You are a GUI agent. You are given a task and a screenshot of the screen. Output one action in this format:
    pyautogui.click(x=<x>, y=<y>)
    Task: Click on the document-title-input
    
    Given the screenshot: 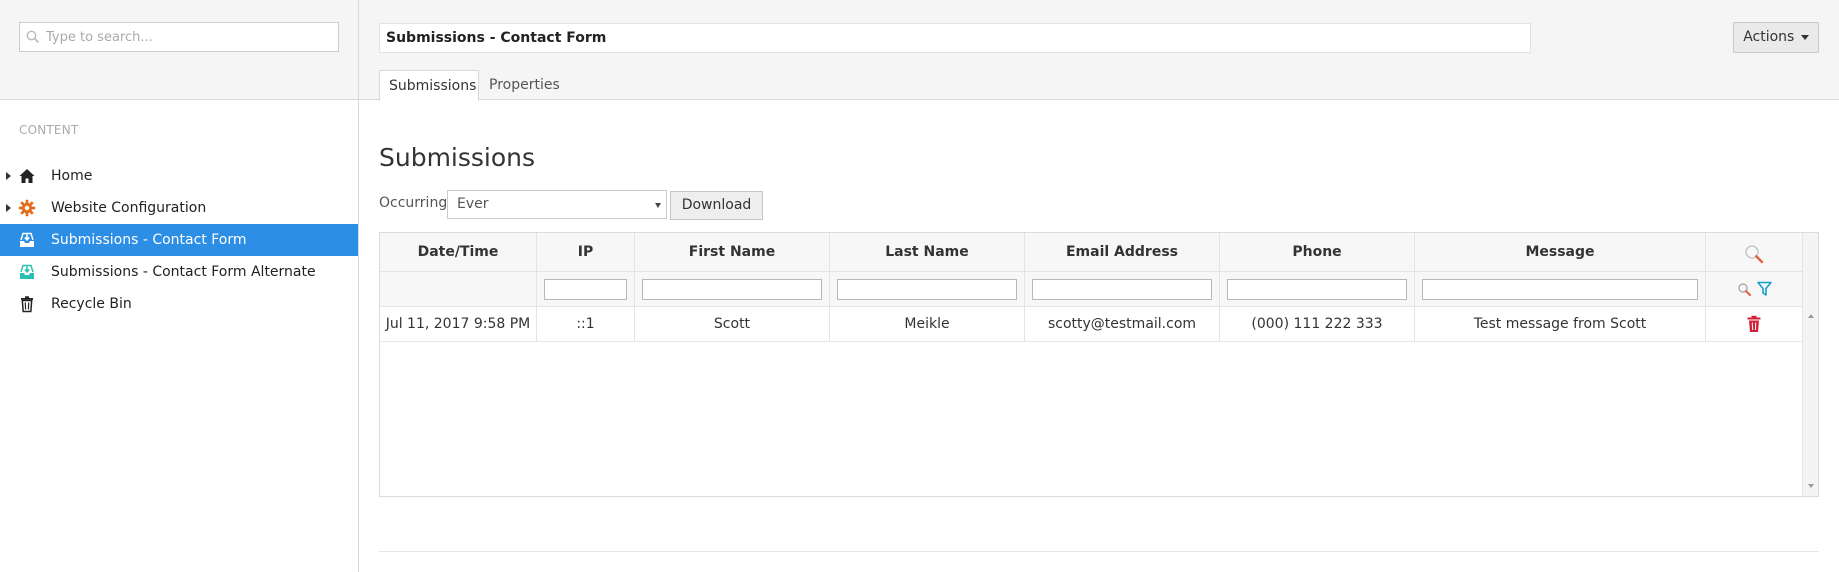 What is the action you would take?
    pyautogui.click(x=955, y=38)
    